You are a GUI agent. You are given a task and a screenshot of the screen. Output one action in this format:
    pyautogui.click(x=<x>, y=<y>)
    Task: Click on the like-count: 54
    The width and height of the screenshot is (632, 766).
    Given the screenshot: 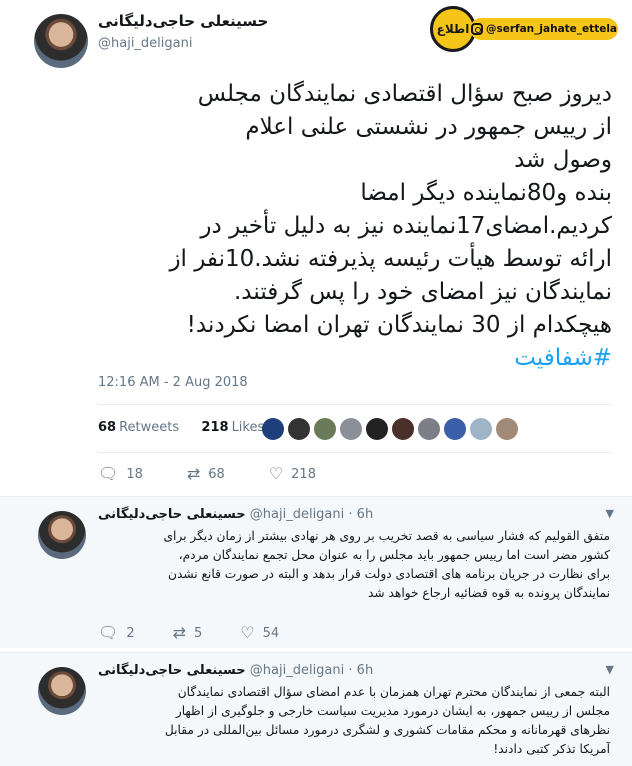 What is the action you would take?
    pyautogui.click(x=271, y=633)
    